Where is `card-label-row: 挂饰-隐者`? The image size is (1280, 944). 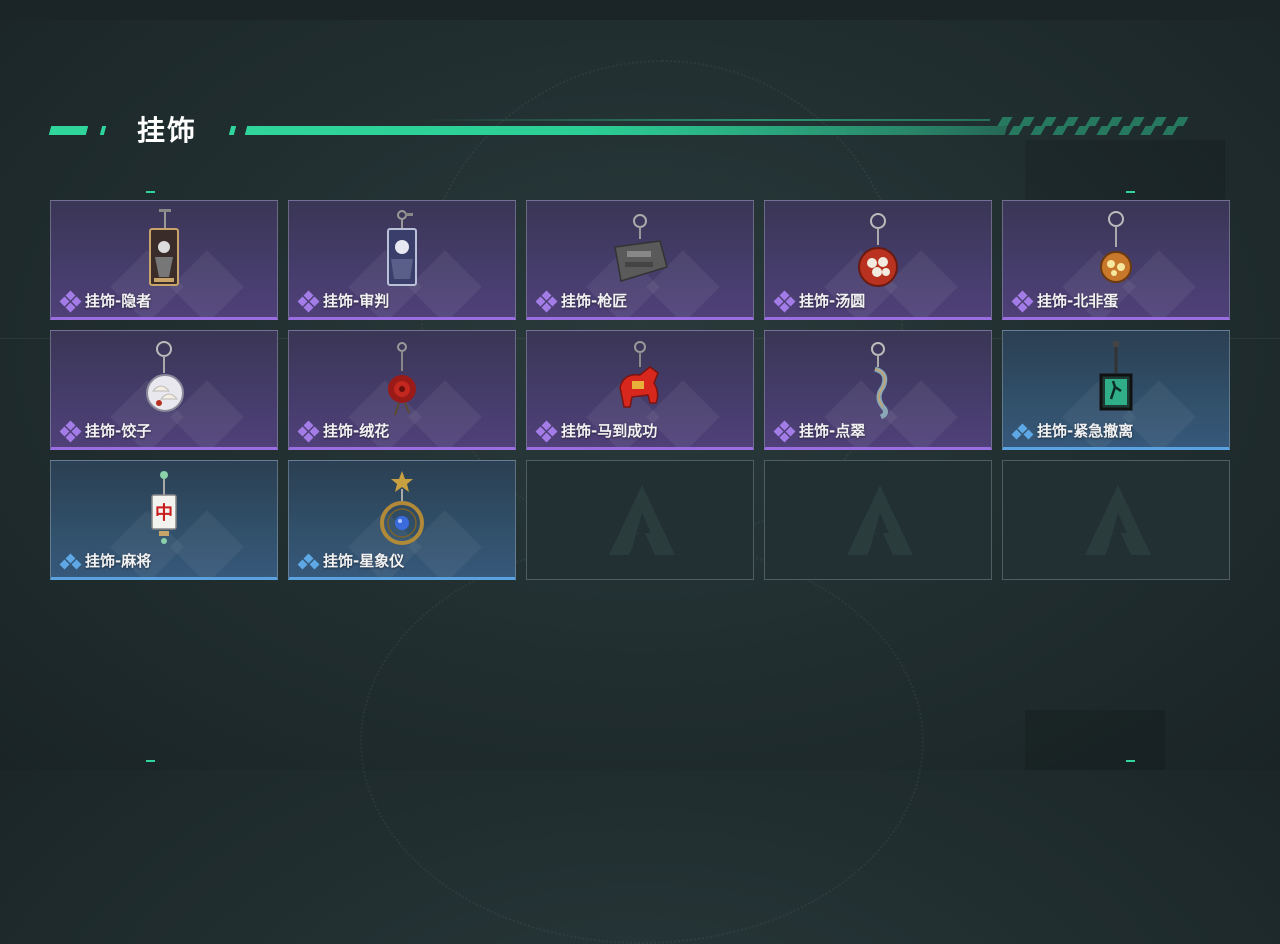
card-label-row: 挂饰-隐者 is located at coordinates (105, 301).